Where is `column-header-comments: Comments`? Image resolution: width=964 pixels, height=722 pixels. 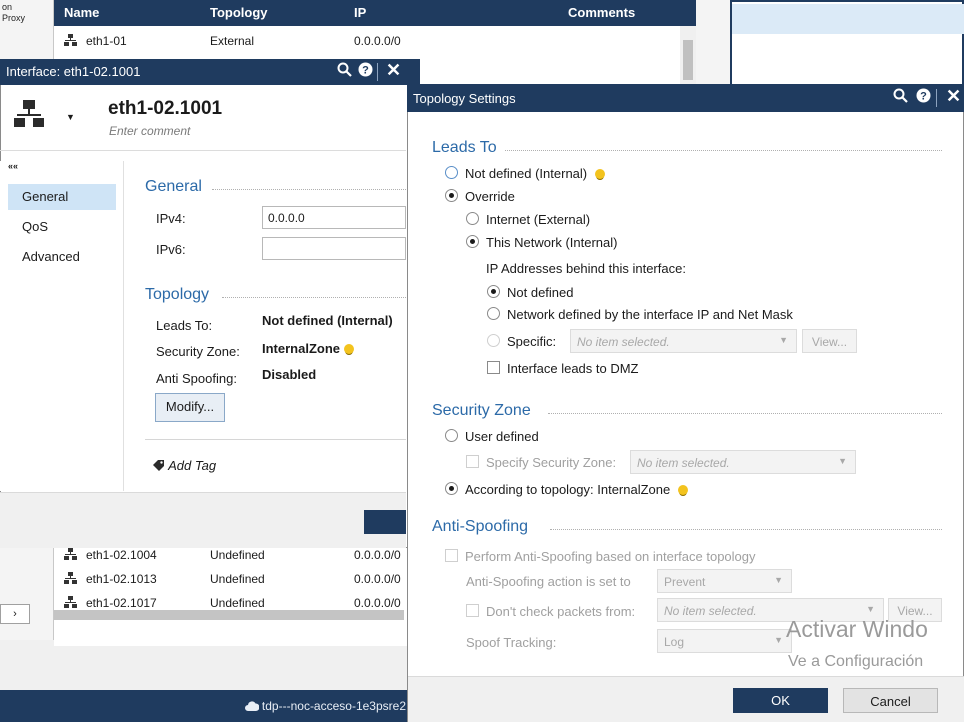
column-header-comments: Comments is located at coordinates (601, 12).